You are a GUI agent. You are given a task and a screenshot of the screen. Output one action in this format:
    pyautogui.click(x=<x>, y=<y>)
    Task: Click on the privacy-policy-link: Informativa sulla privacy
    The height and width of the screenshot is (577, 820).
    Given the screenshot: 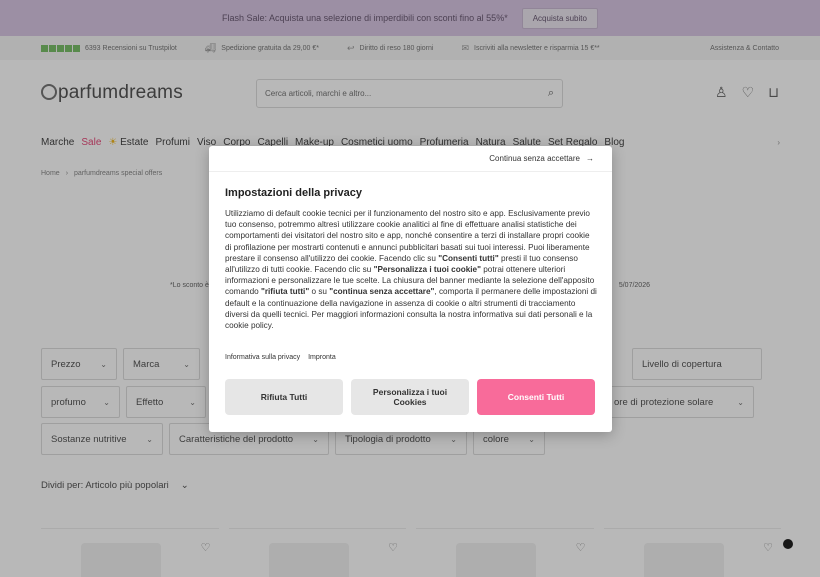 What is the action you would take?
    pyautogui.click(x=262, y=357)
    